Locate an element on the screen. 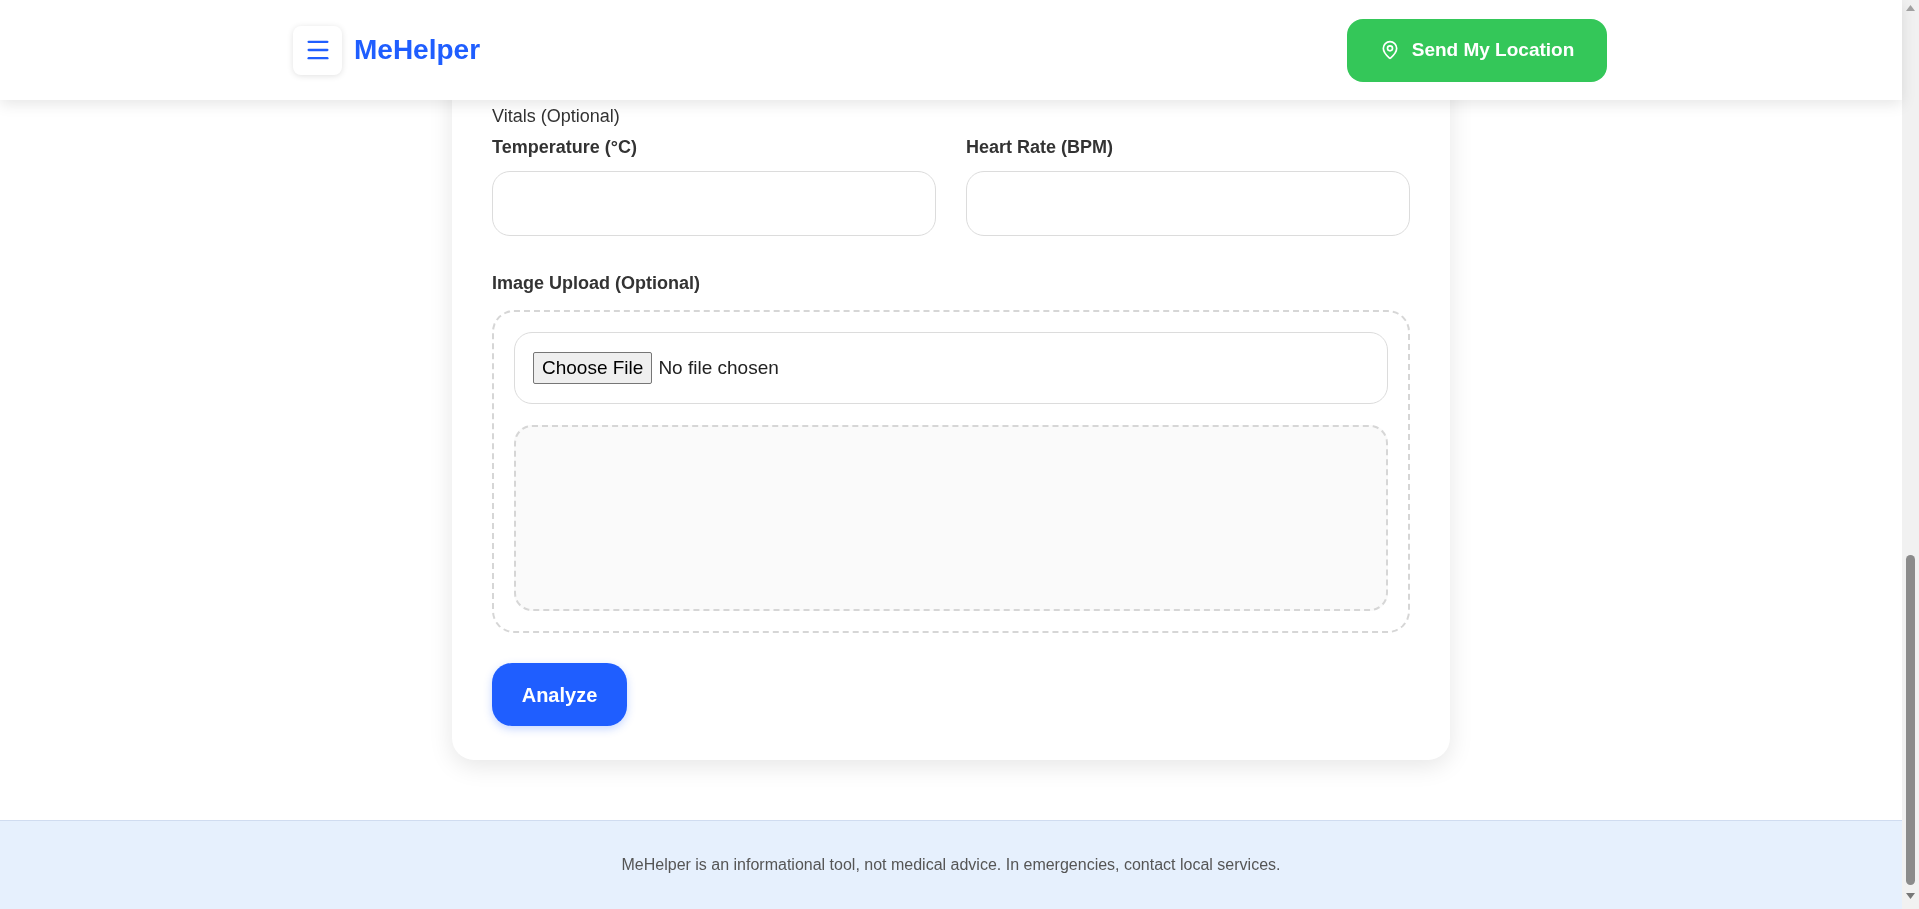  menu-button is located at coordinates (317, 50).